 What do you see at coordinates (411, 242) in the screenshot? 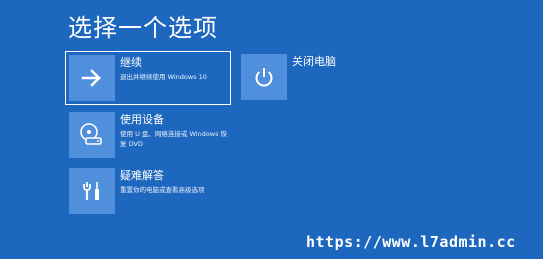
I see `watermark-text: https://www.l7admin.cc` at bounding box center [411, 242].